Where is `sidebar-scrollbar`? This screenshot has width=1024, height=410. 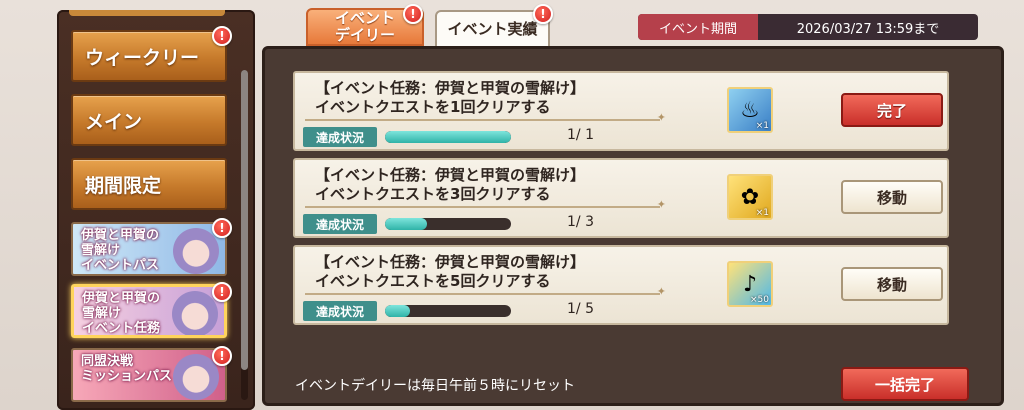 sidebar-scrollbar is located at coordinates (244, 235).